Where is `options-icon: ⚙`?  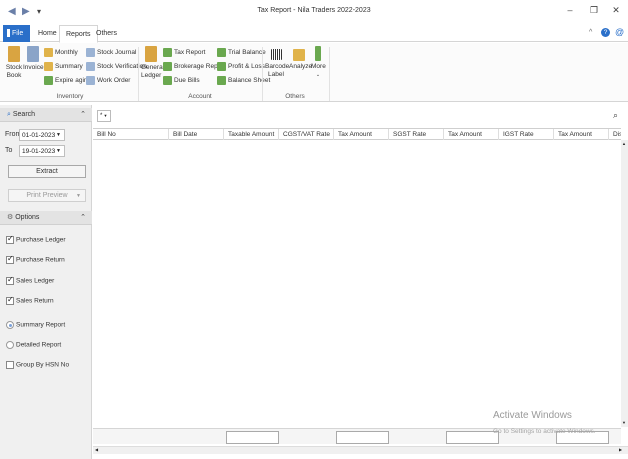
options-icon: ⚙ is located at coordinates (10, 217).